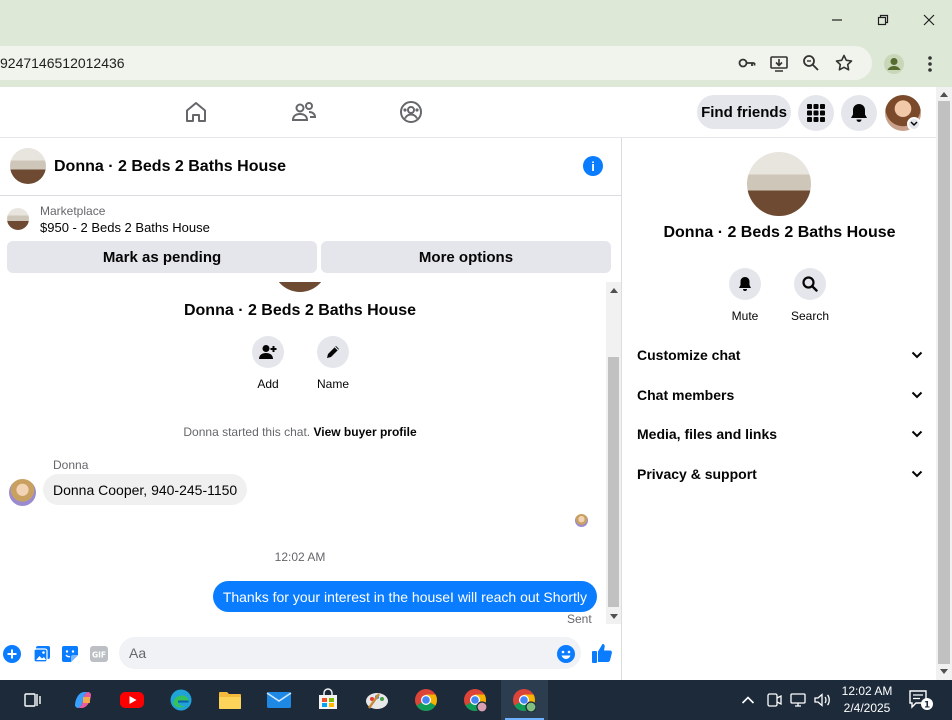 The image size is (952, 720). Describe the element at coordinates (579, 618) in the screenshot. I see `sent-status: Sent` at that location.